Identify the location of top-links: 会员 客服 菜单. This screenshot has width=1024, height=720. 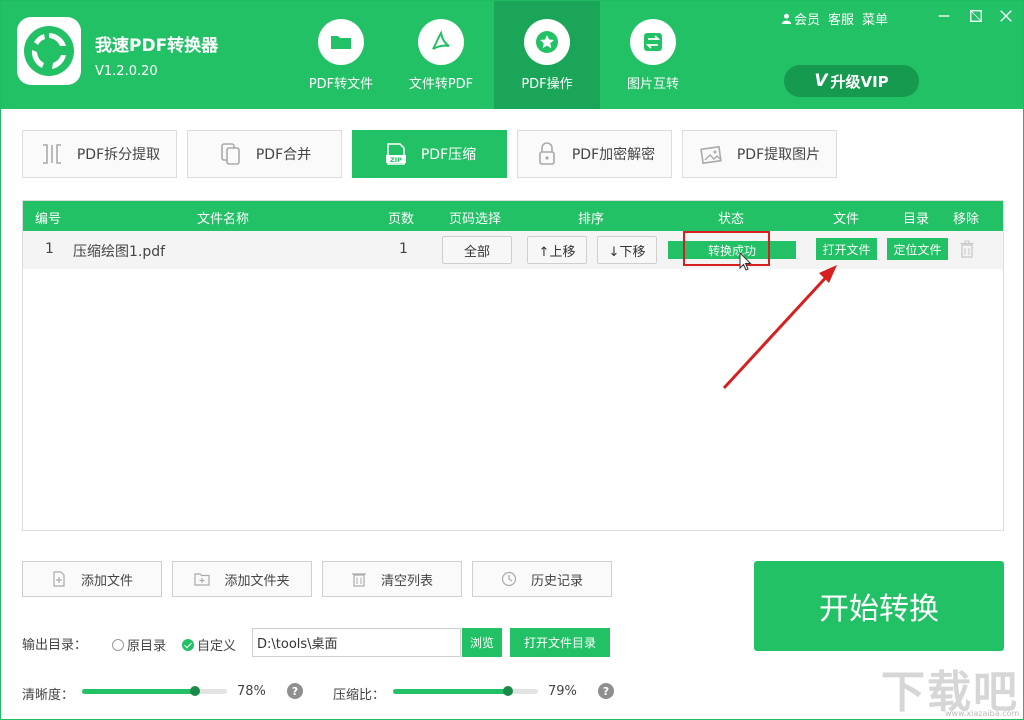
(834, 18).